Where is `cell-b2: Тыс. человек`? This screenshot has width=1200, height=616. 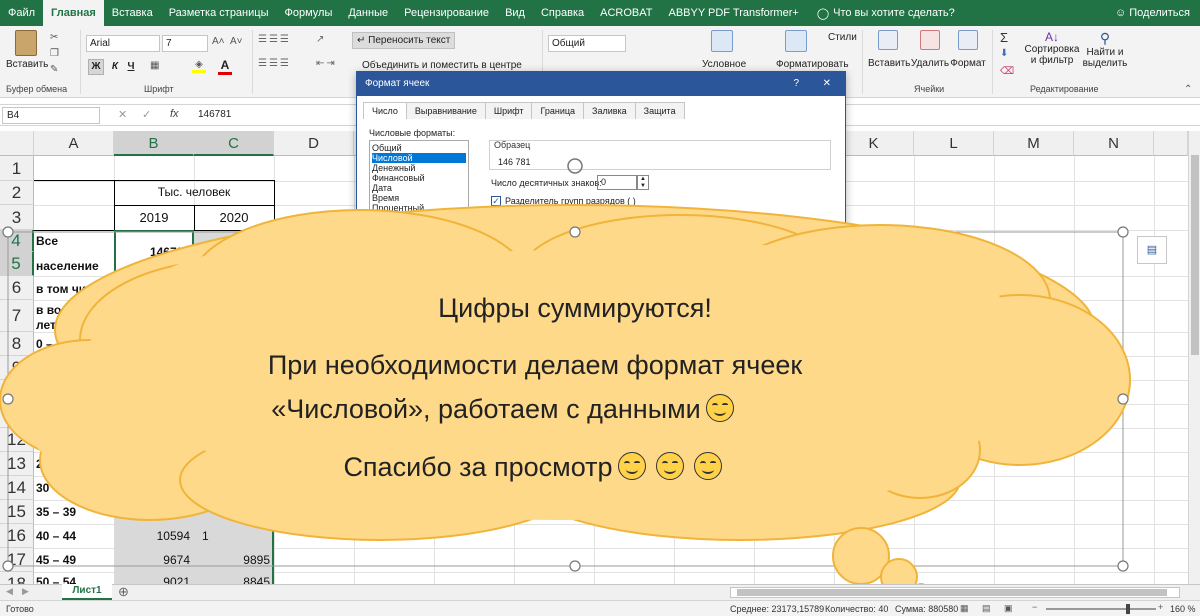
cell-b2: Тыс. человек is located at coordinates (194, 192).